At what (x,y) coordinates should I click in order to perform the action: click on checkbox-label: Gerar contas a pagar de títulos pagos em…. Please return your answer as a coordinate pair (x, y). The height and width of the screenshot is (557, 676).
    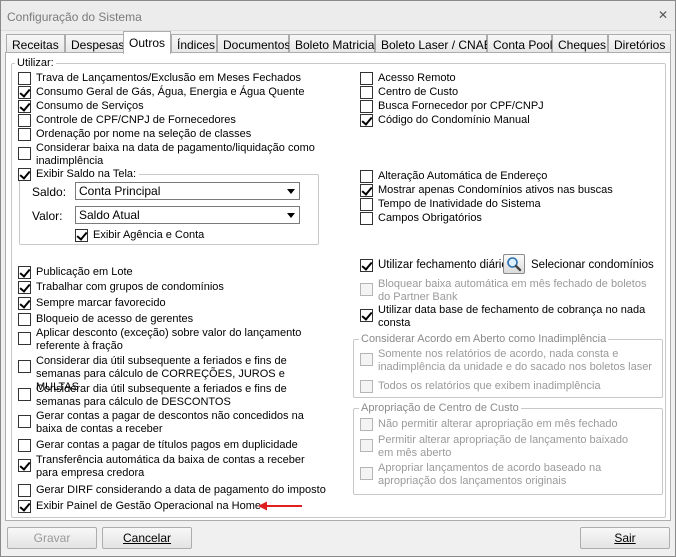
    Looking at the image, I should click on (167, 445).